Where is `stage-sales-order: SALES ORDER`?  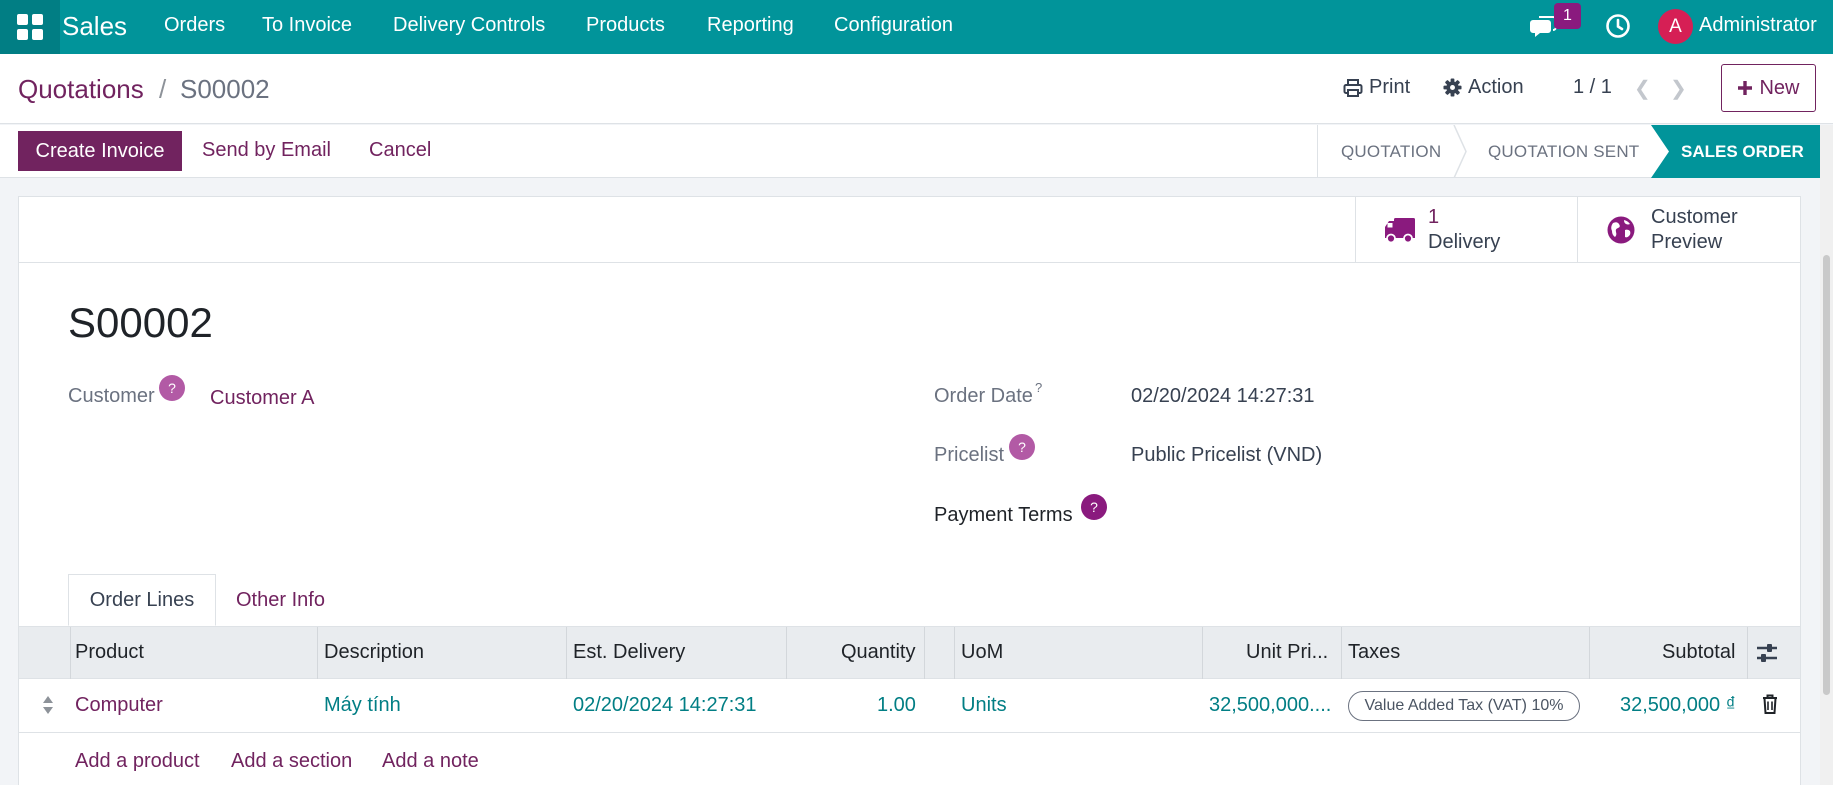 stage-sales-order: SALES ORDER is located at coordinates (1737, 151).